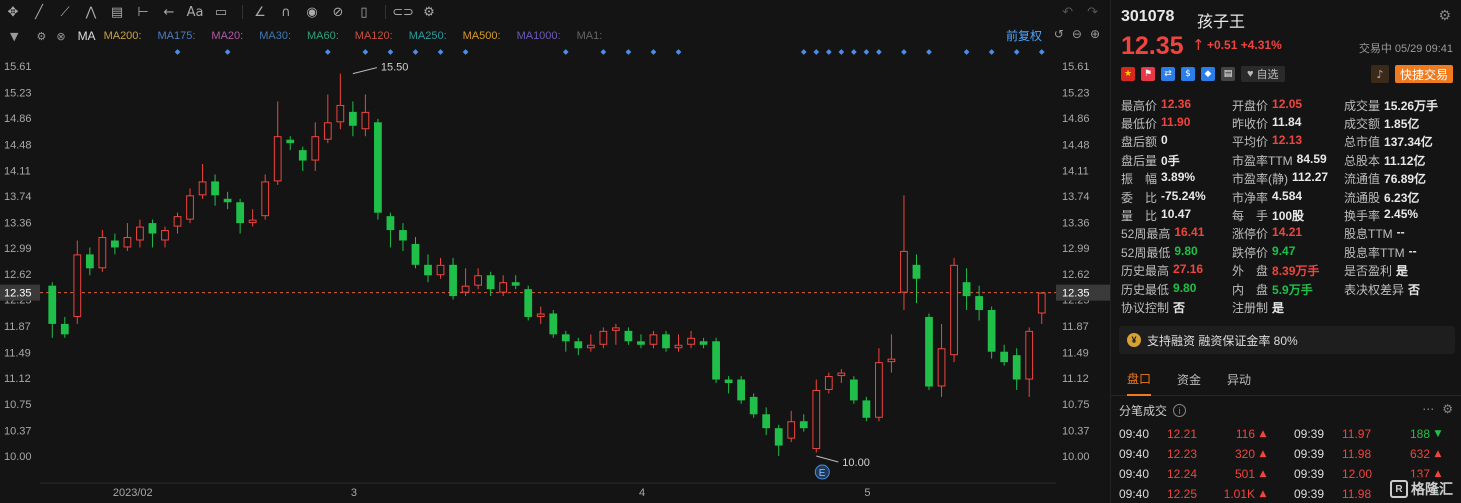 The width and height of the screenshot is (1461, 503). I want to click on stat-value: --, so click(1400, 232).